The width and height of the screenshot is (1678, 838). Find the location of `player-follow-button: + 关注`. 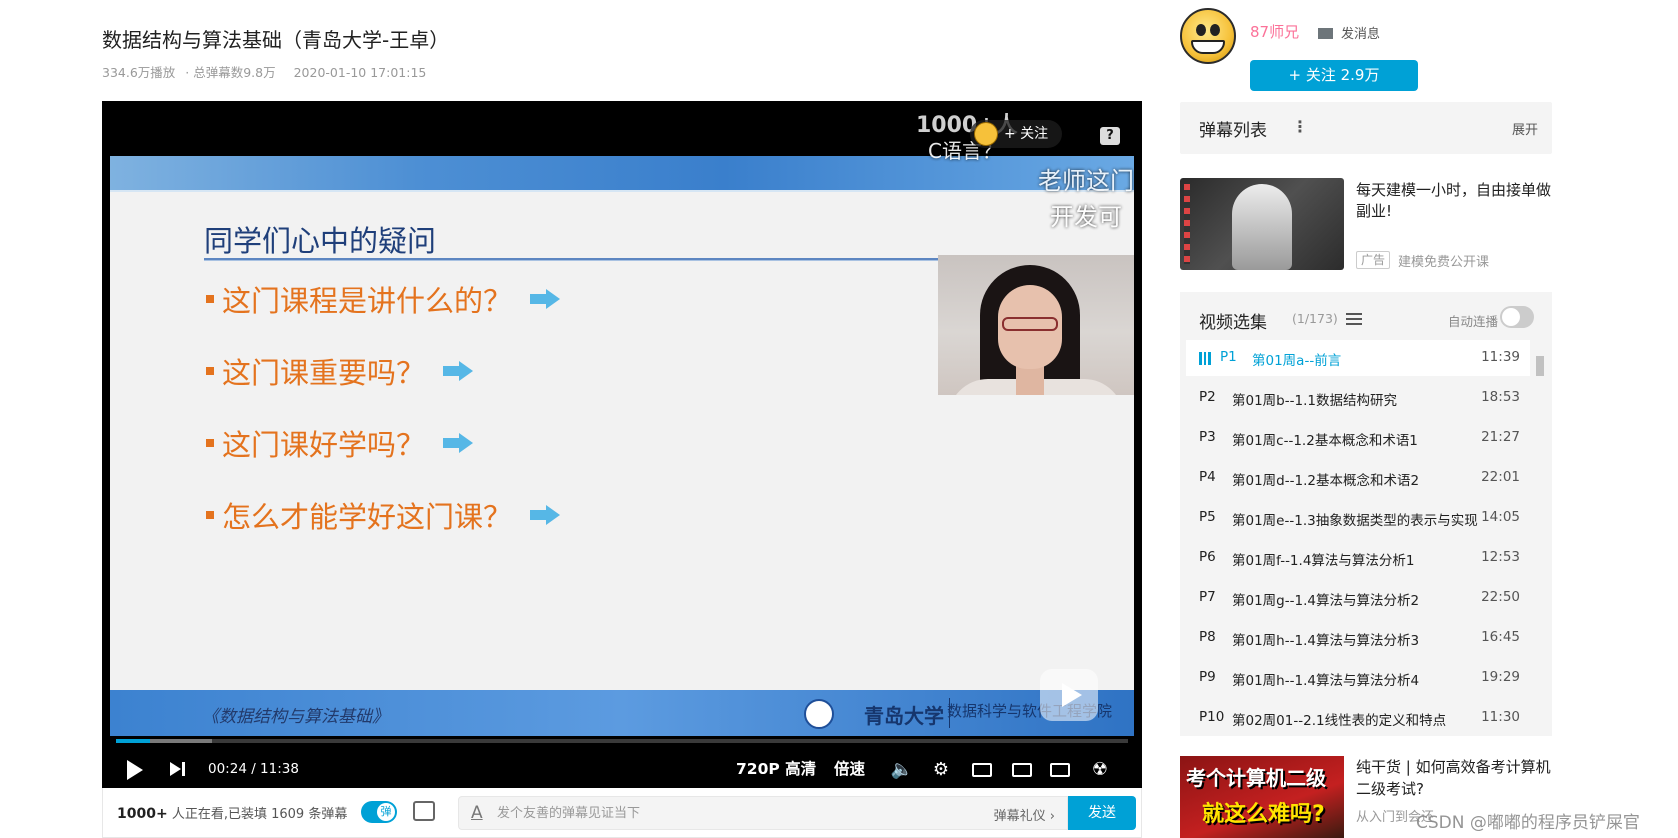

player-follow-button: + 关注 is located at coordinates (1016, 134).